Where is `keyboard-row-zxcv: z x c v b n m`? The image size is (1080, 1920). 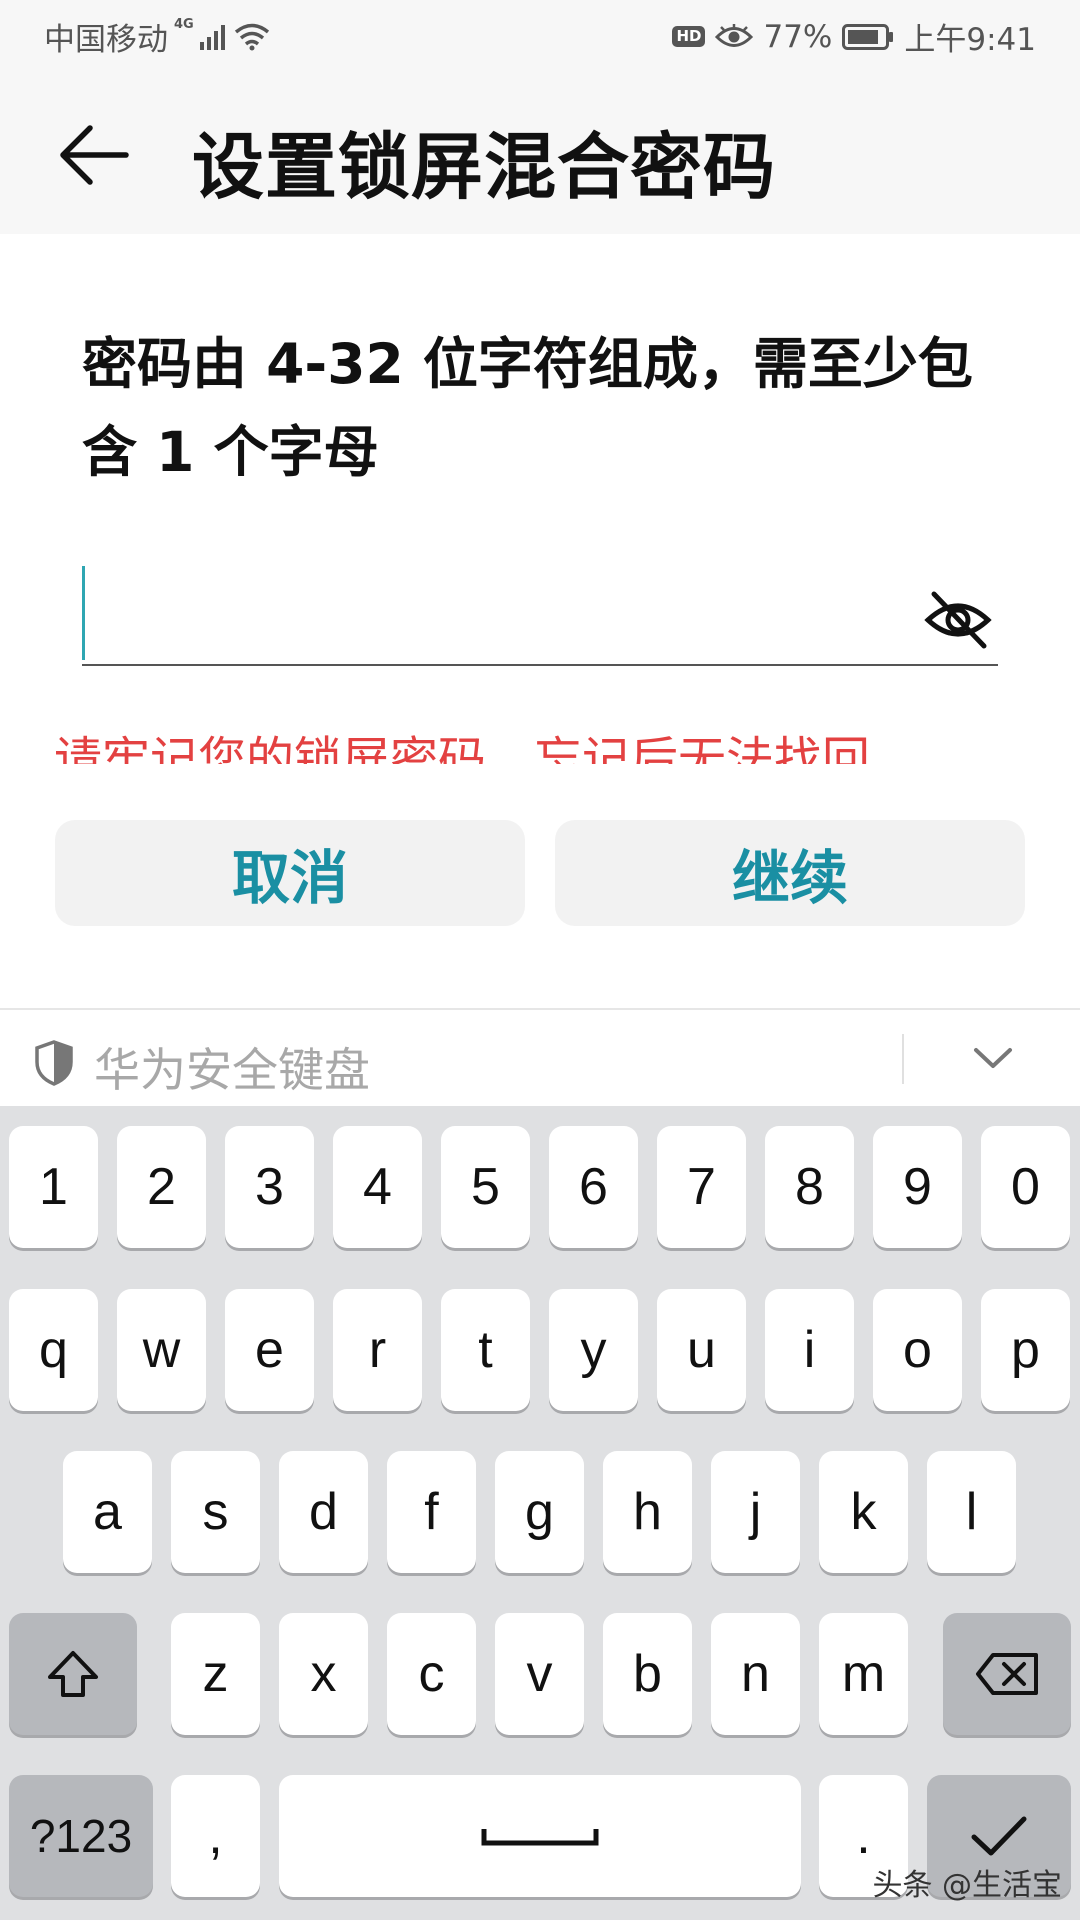
keyboard-row-zxcv: z x c v b n m is located at coordinates (540, 1674).